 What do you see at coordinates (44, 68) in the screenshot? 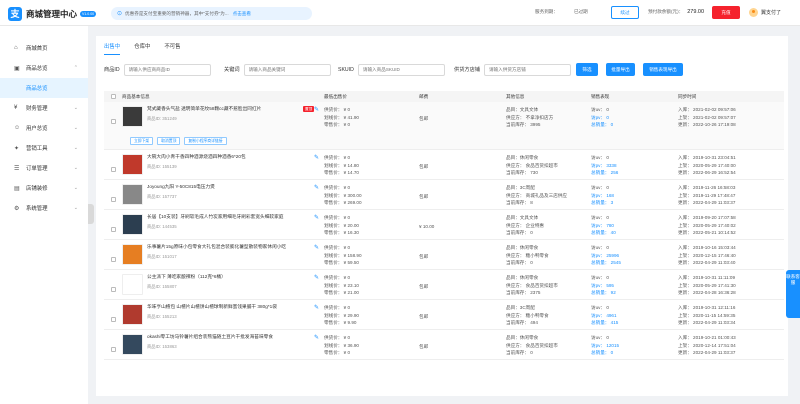
I see `sidebar-item: ▣ 商品总览 ⌃` at bounding box center [44, 68].